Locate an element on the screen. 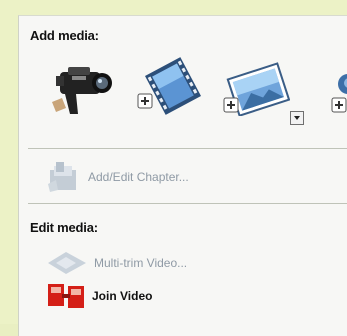 The image size is (347, 336). capture-video-button is located at coordinates (85, 87).